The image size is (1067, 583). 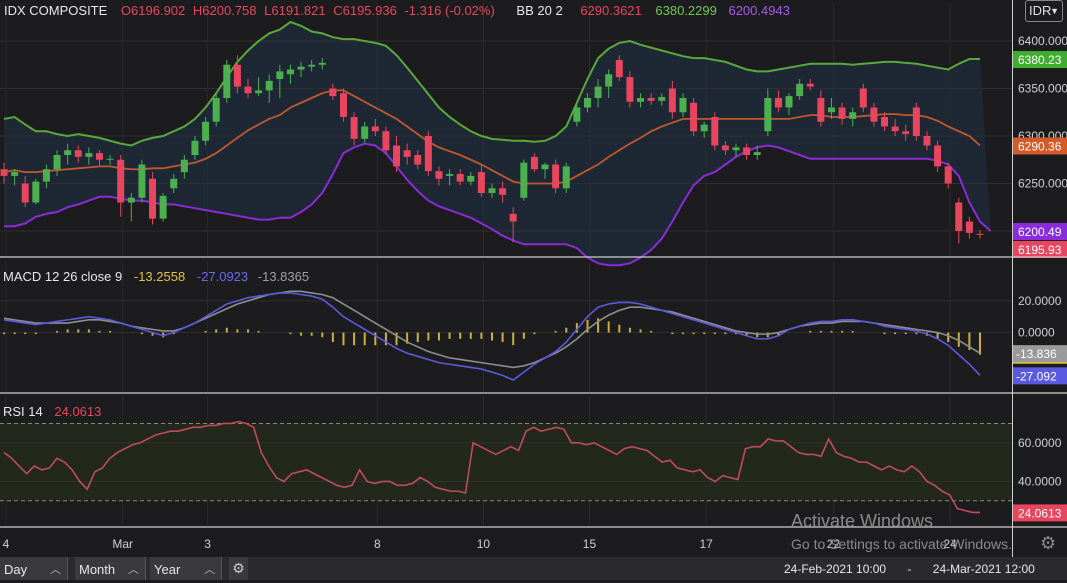 I want to click on low-value: L6191.821, so click(x=295, y=10).